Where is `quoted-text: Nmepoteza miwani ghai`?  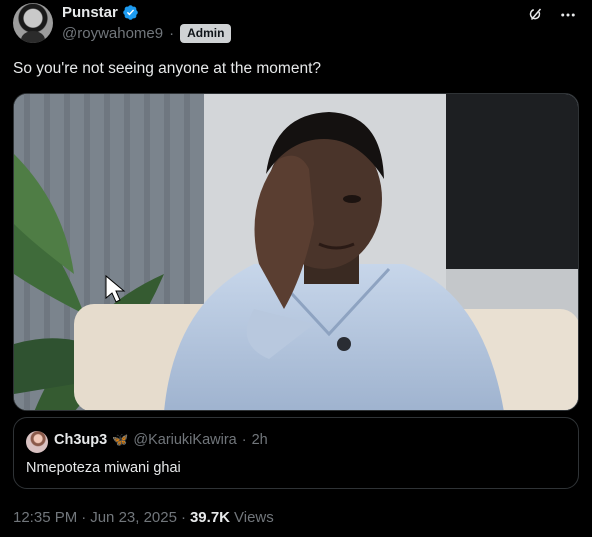
quoted-text: Nmepoteza miwani ghai is located at coordinates (103, 468).